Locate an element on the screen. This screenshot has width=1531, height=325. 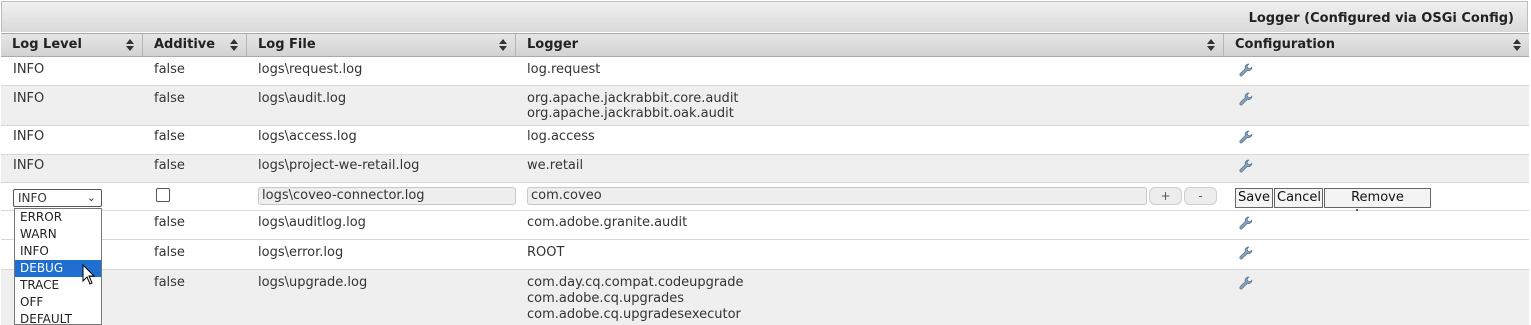
logger-cell: org.apache.jackrabbit.oak.audit is located at coordinates (630, 113).